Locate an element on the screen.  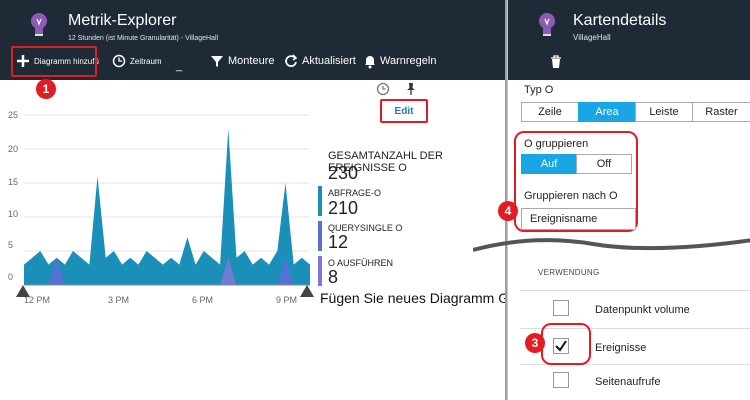
type-option-bar: Leiste is located at coordinates (664, 112).